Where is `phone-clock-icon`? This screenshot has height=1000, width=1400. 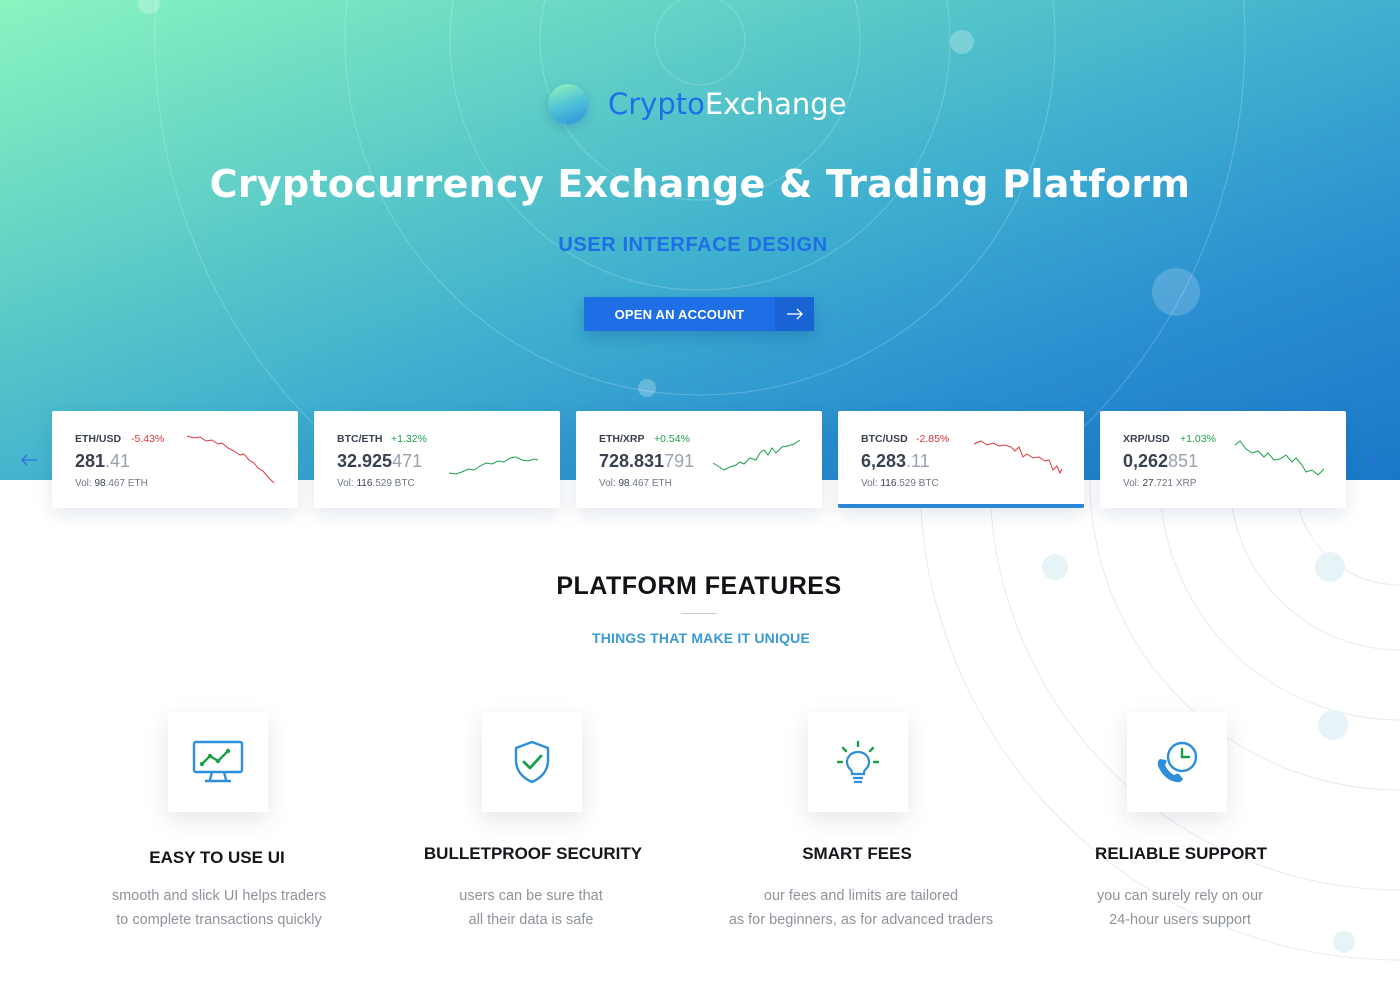 phone-clock-icon is located at coordinates (1177, 762).